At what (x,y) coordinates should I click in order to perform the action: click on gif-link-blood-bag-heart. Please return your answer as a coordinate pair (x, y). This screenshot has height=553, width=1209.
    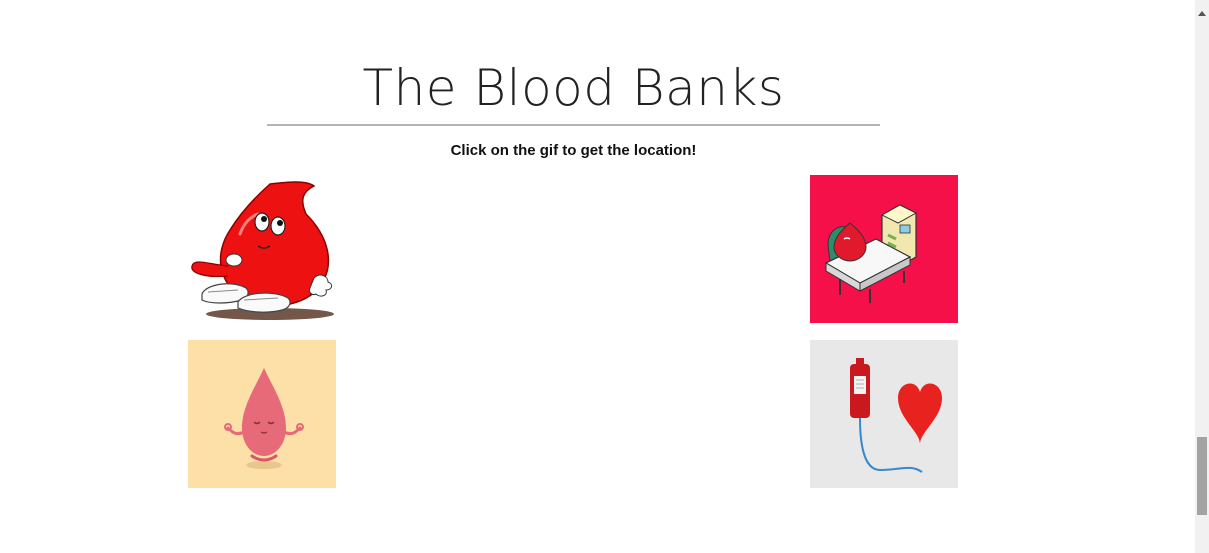
    Looking at the image, I should click on (884, 414).